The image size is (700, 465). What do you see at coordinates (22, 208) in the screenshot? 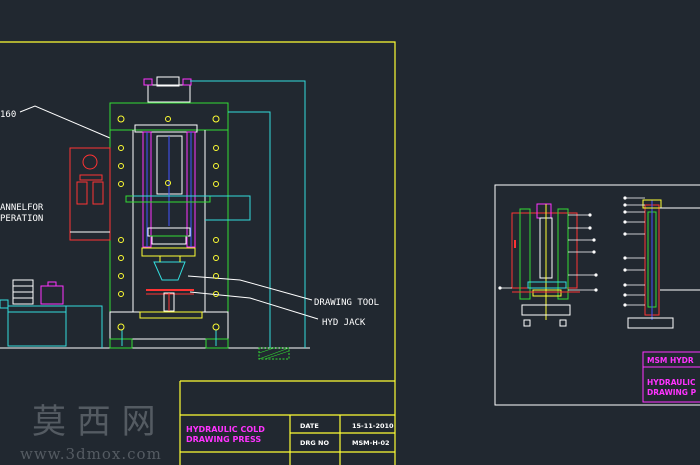
I see `label-panel-line-1: ANNELFOR` at bounding box center [22, 208].